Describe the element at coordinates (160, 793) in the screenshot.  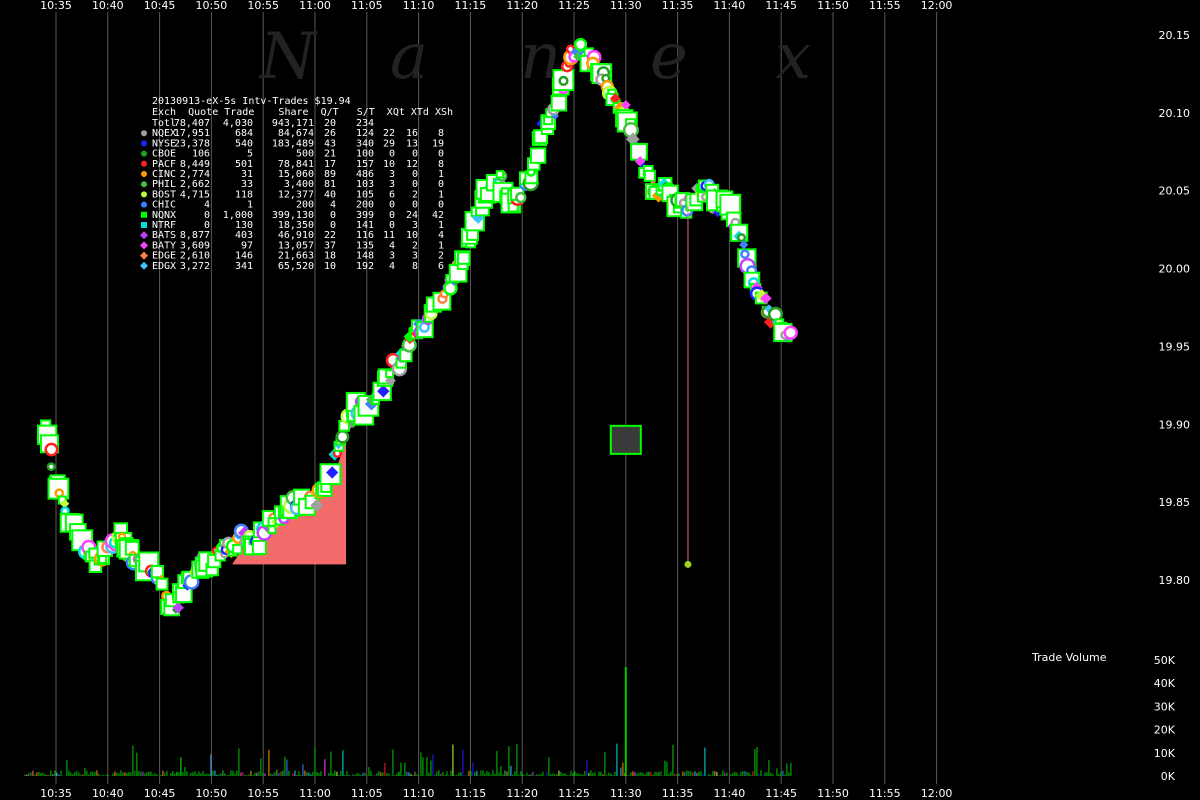
I see `x-tick-bottom: 10:45` at that location.